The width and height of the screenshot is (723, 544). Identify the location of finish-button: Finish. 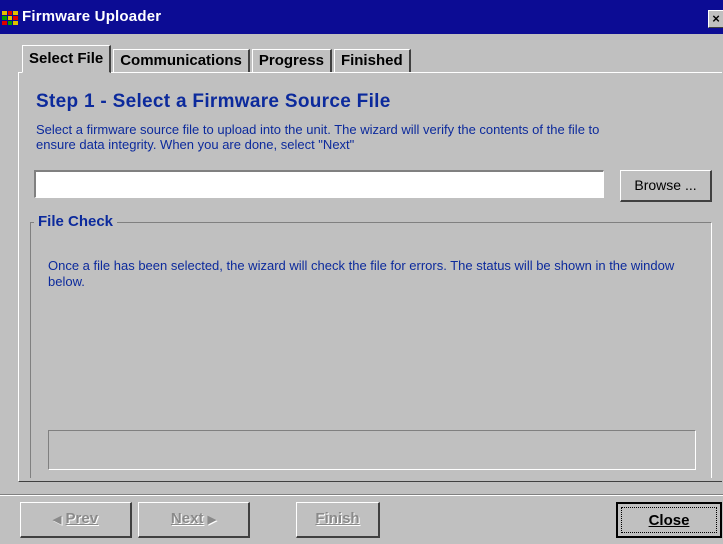
(338, 520).